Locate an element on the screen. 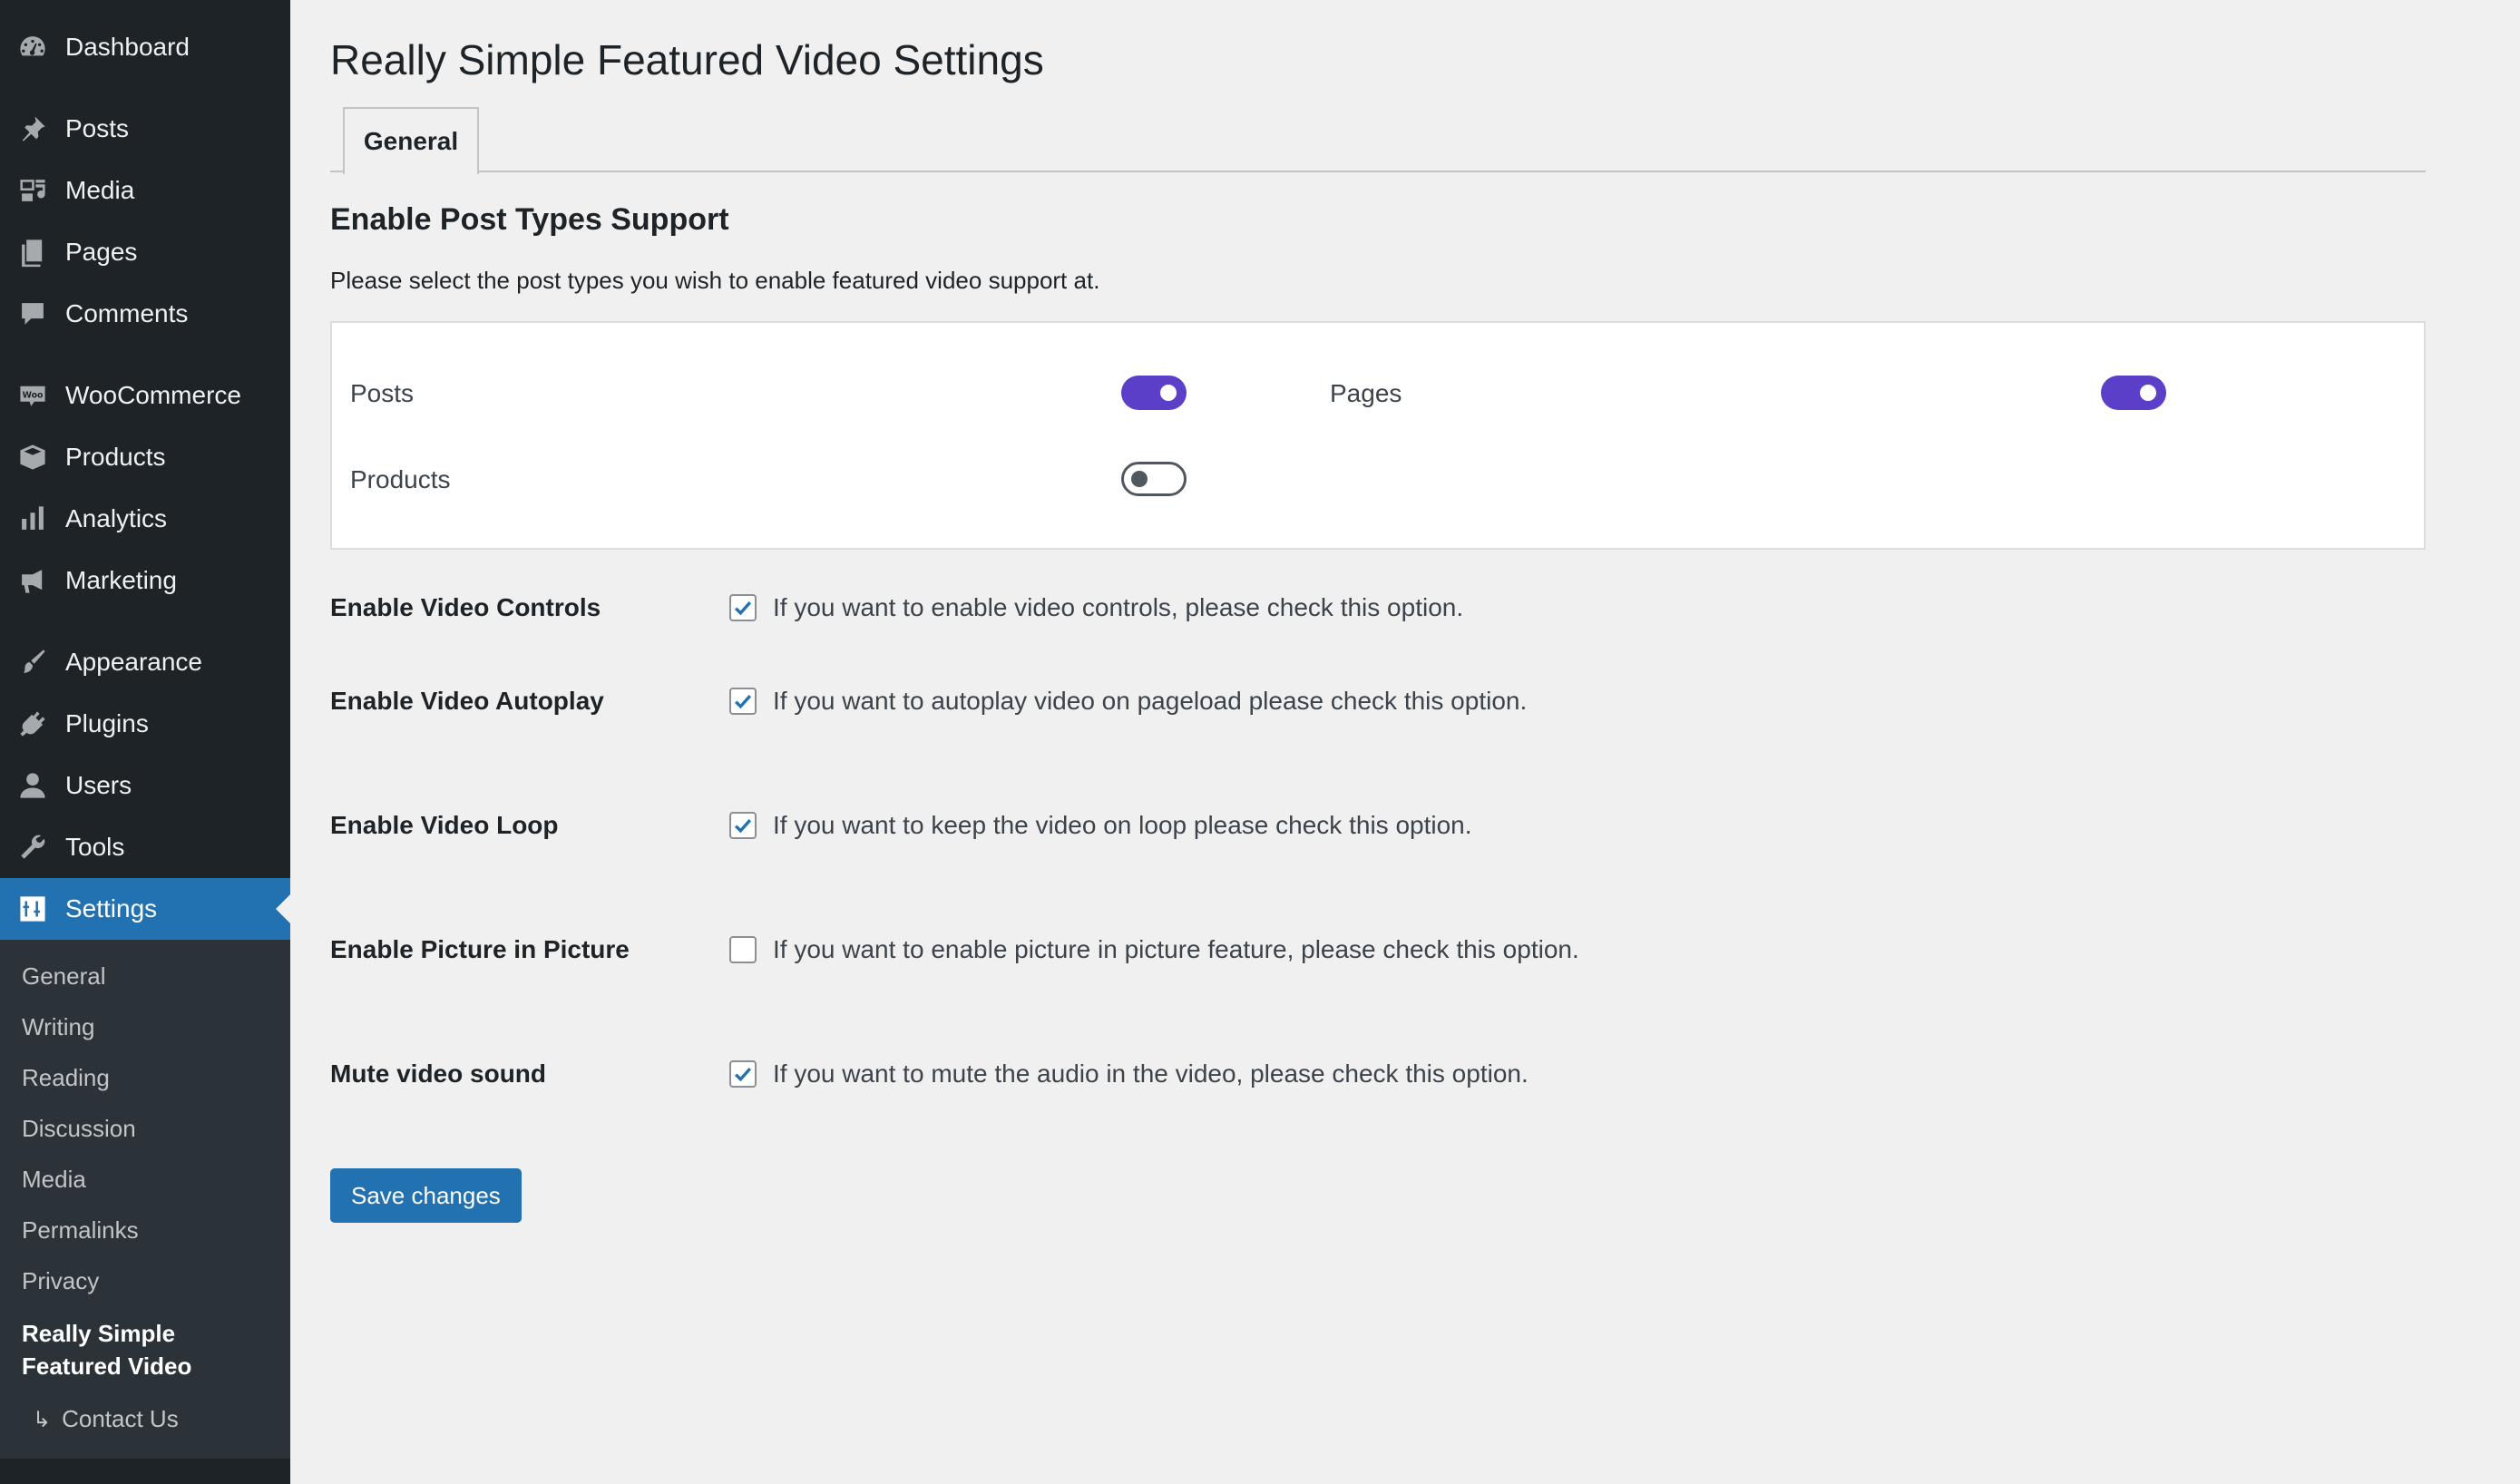  menu-label: Settings is located at coordinates (112, 908).